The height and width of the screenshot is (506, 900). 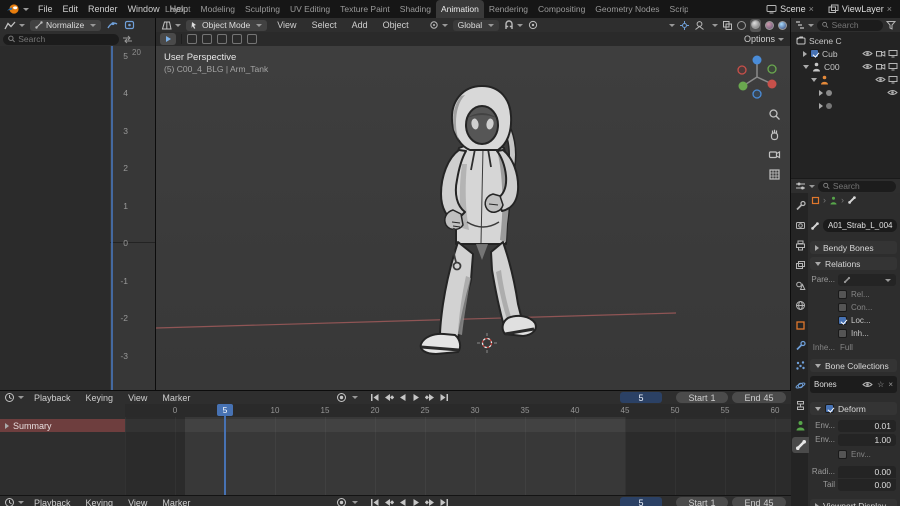 I want to click on shading-wireframe-button, so click(x=741, y=25).